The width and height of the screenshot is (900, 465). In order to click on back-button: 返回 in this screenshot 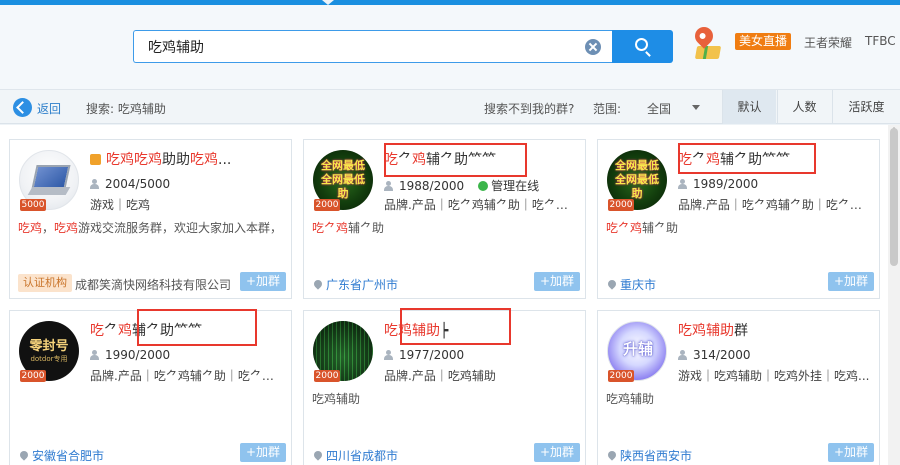, I will do `click(49, 108)`.